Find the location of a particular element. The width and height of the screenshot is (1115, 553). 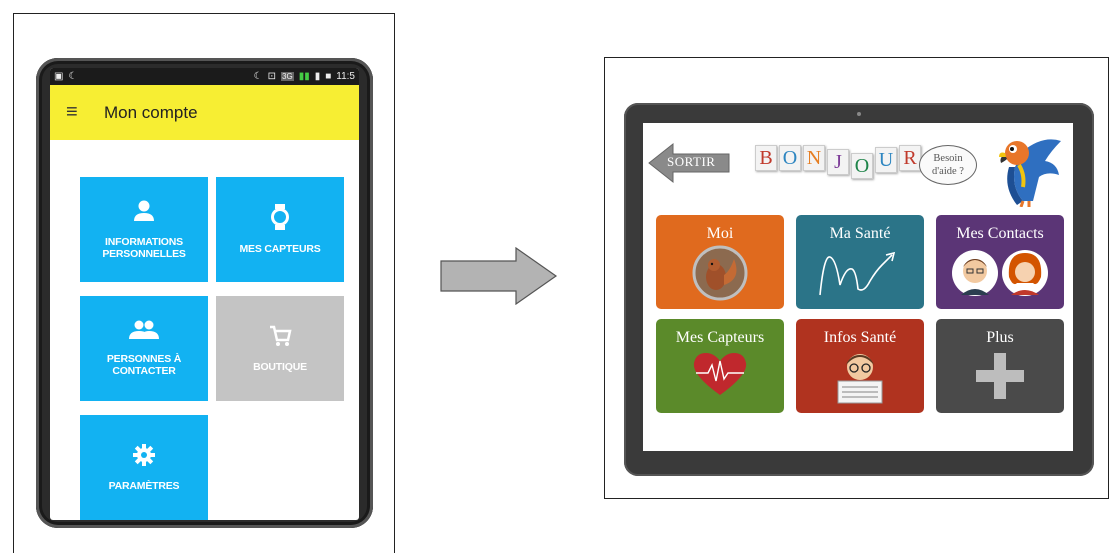

clock: 11:5 is located at coordinates (345, 76).